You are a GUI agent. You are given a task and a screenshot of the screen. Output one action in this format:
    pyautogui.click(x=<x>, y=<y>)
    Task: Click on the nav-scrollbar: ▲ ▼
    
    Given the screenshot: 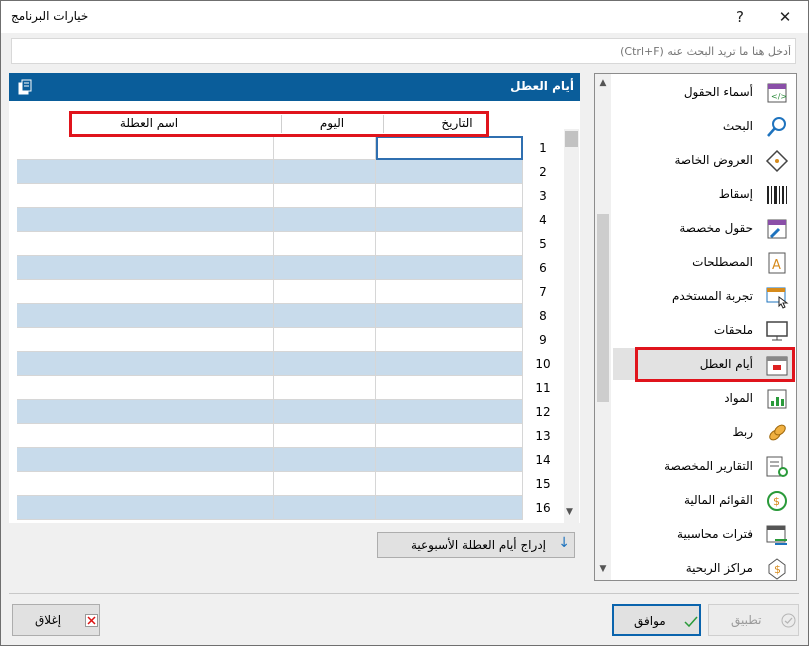 What is the action you would take?
    pyautogui.click(x=603, y=327)
    